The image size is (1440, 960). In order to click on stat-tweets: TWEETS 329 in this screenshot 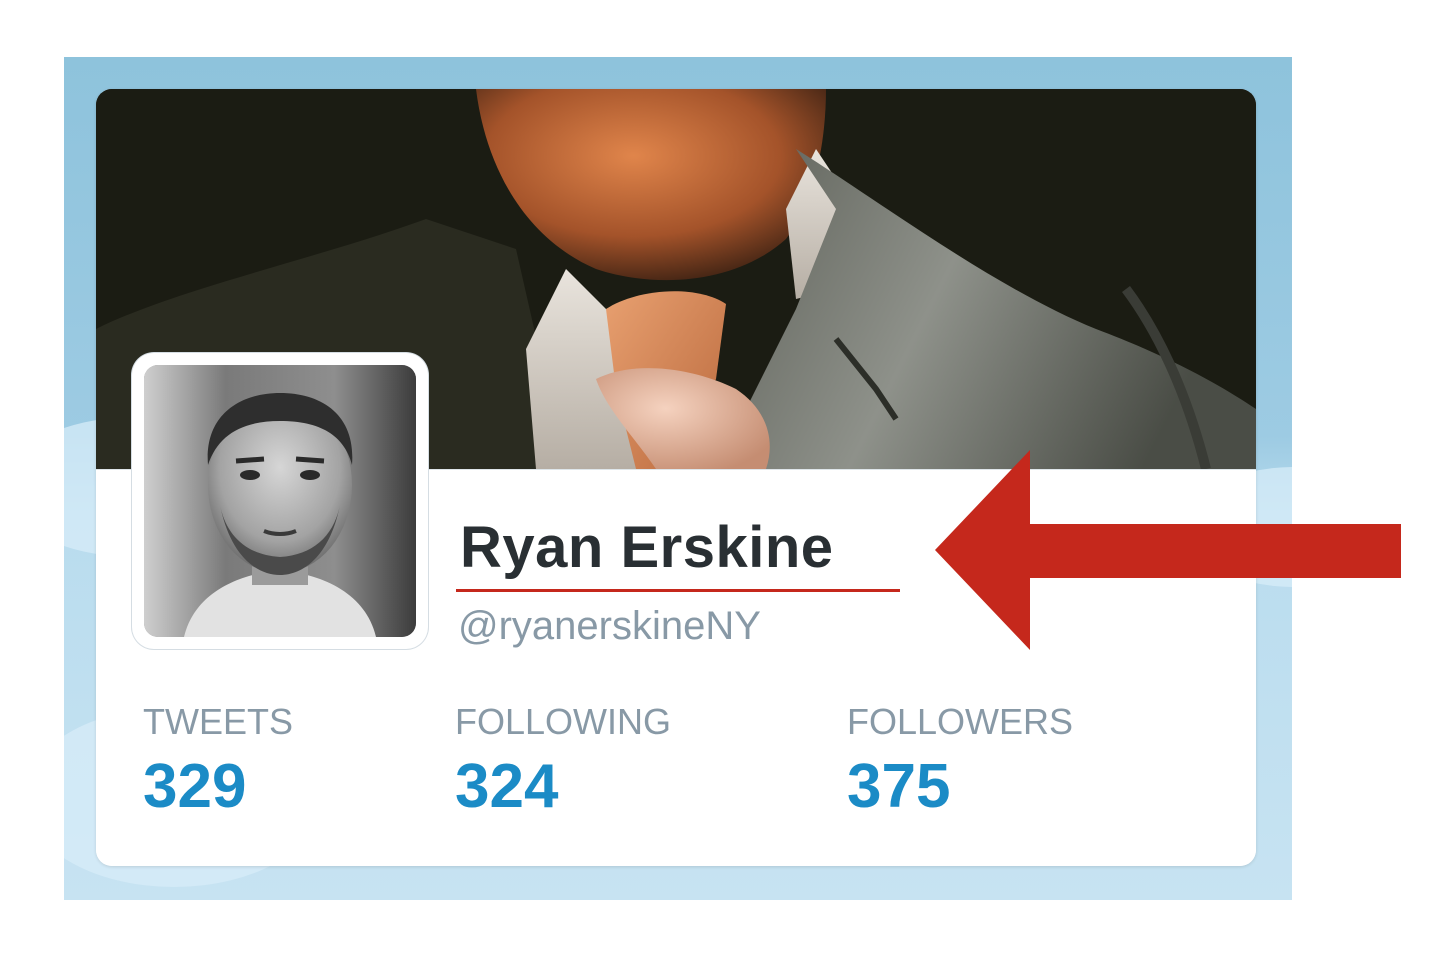, I will do `click(218, 761)`.